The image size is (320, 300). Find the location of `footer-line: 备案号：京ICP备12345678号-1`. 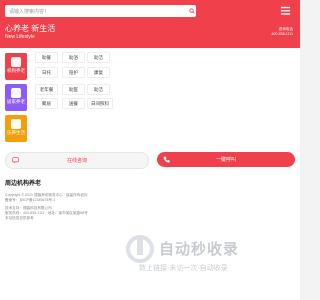

footer-line: 备案号：京ICP备12345678号-1 is located at coordinates (30, 200).